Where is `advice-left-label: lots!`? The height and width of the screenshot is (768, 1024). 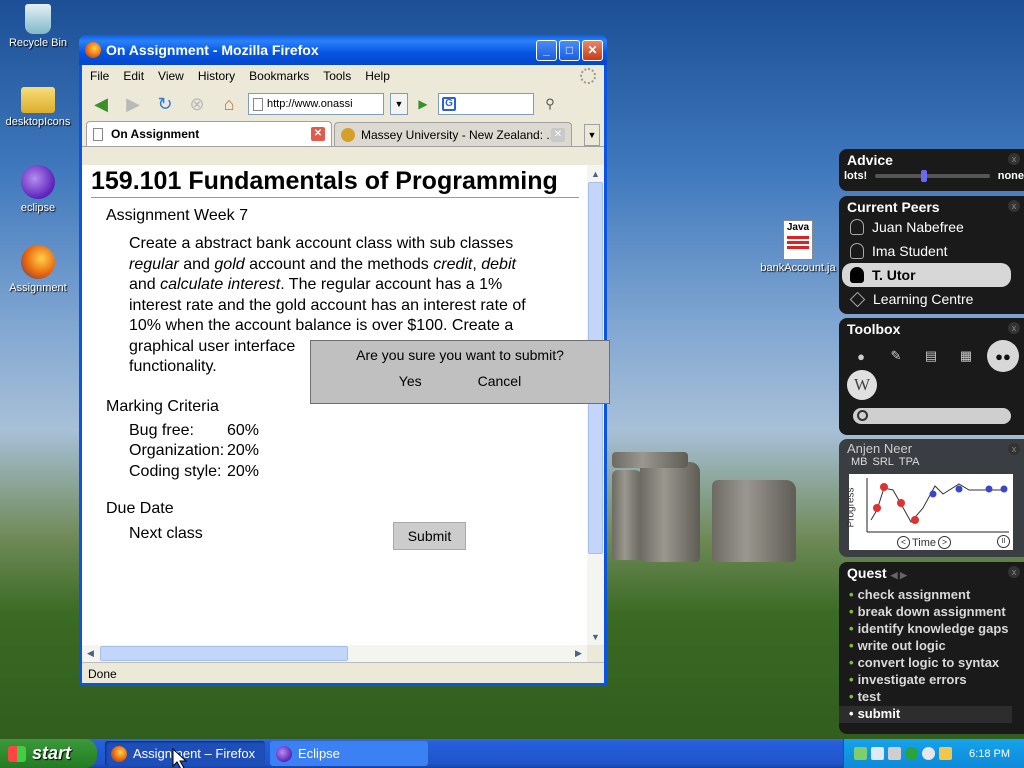 advice-left-label: lots! is located at coordinates (856, 176).